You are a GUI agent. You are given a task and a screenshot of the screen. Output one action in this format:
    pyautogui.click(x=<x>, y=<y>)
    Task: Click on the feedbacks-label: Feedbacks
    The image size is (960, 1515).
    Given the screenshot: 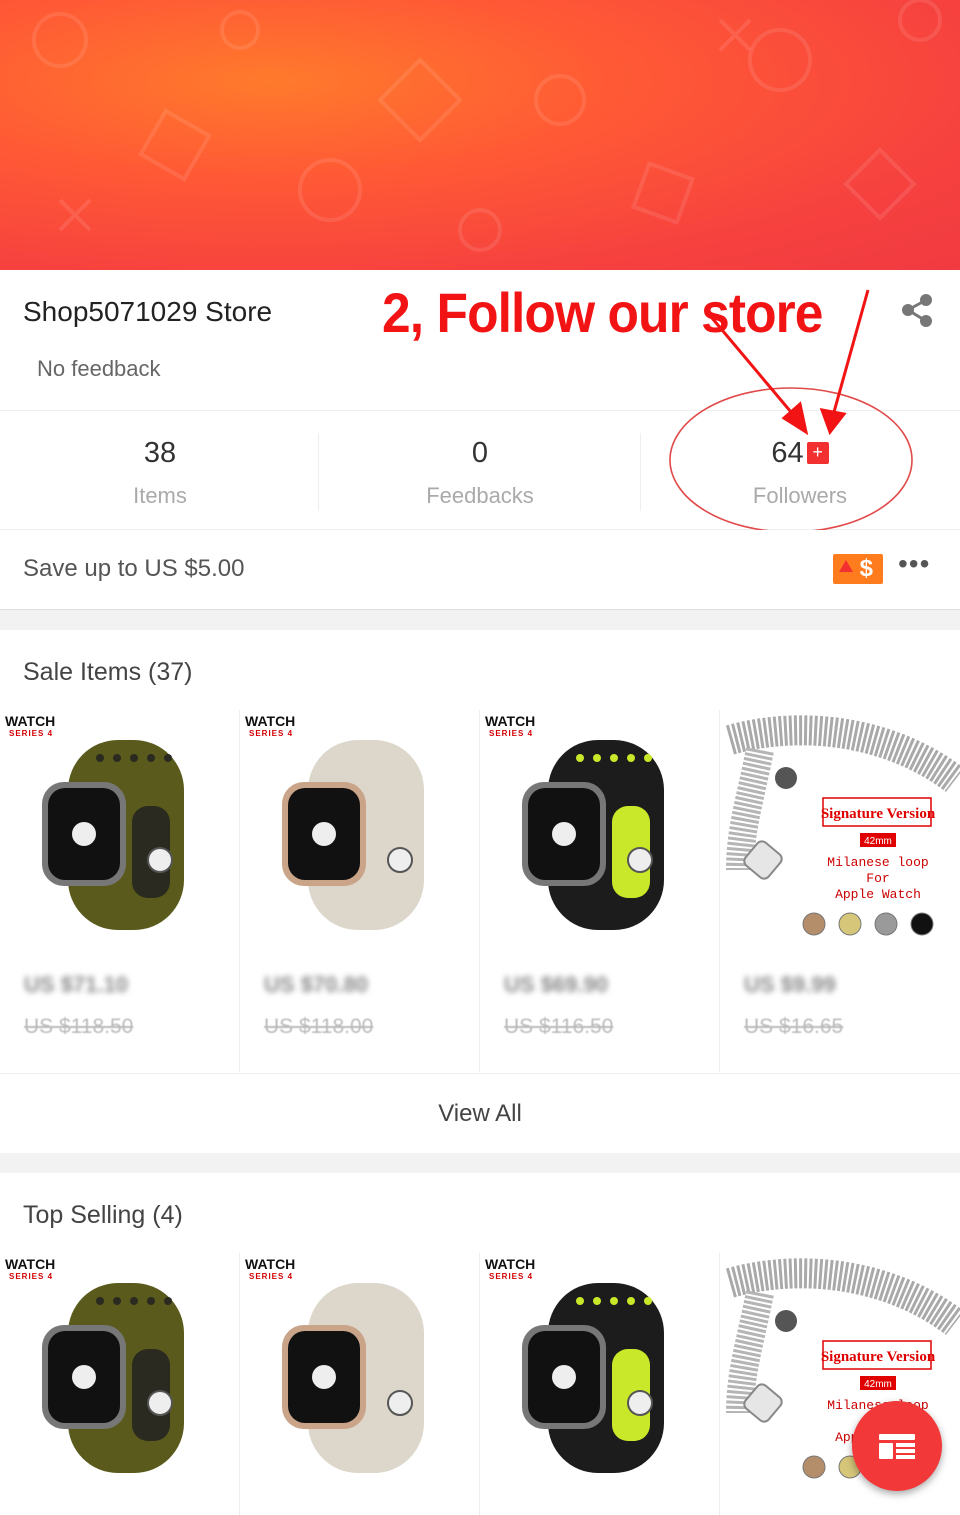 What is the action you would take?
    pyautogui.click(x=480, y=495)
    